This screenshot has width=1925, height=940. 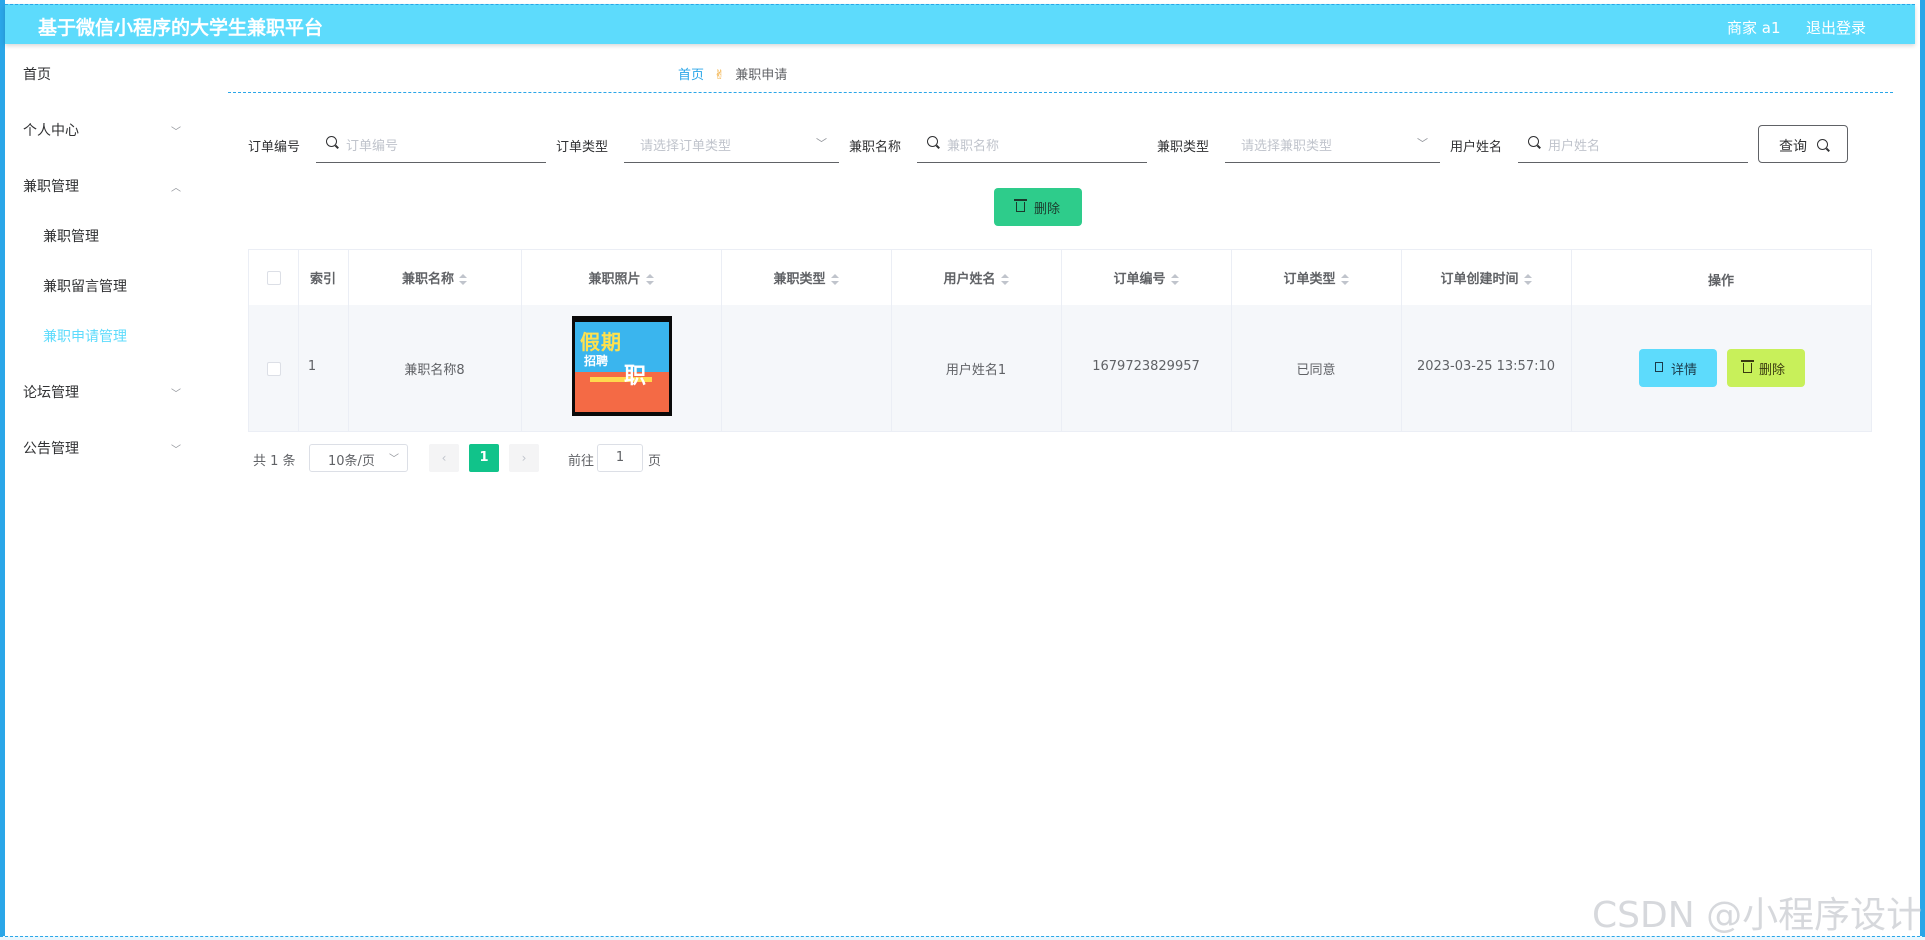 I want to click on page-size-select: 10条/页 ﹀, so click(x=358, y=458).